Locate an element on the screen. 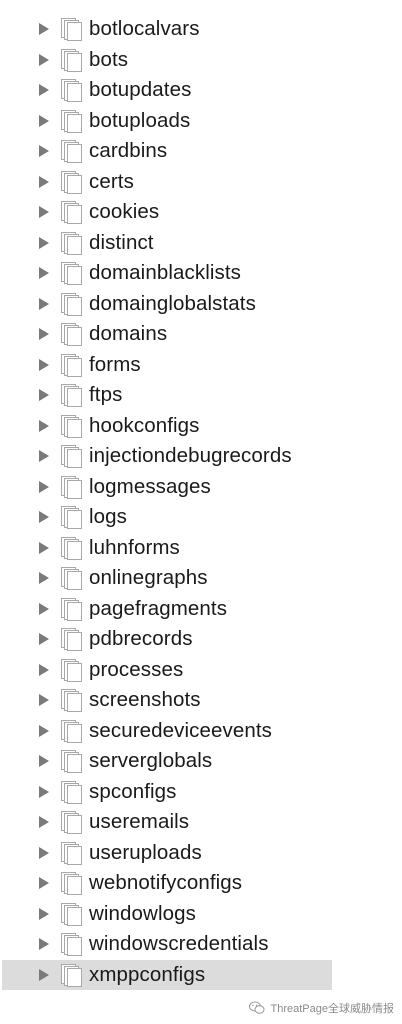 Image resolution: width=402 pixels, height=1024 pixels. tree-row: ftps is located at coordinates (201, 395).